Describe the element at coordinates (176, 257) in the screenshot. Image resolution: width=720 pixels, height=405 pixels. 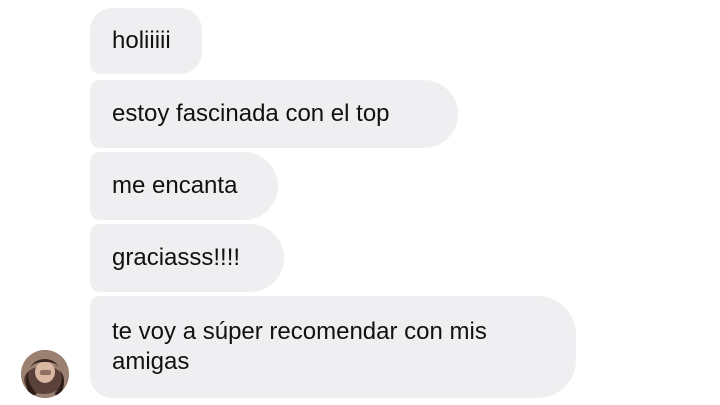
I see `message-text: graciasss!!!!` at that location.